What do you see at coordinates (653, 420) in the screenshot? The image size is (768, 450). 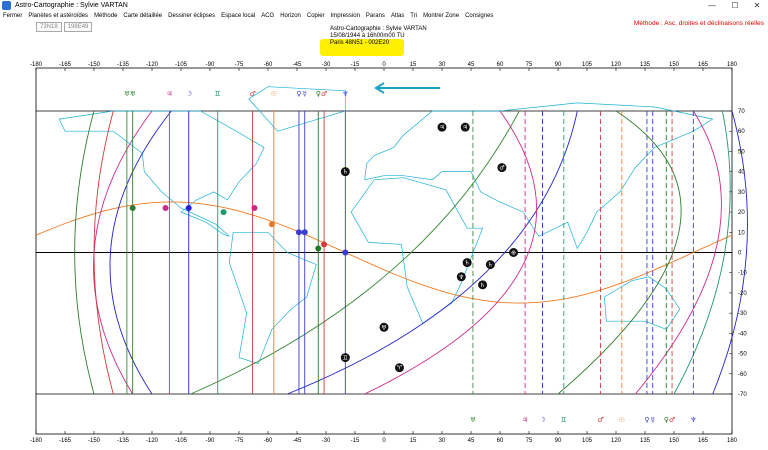 I see `planet-glyph: ☿` at bounding box center [653, 420].